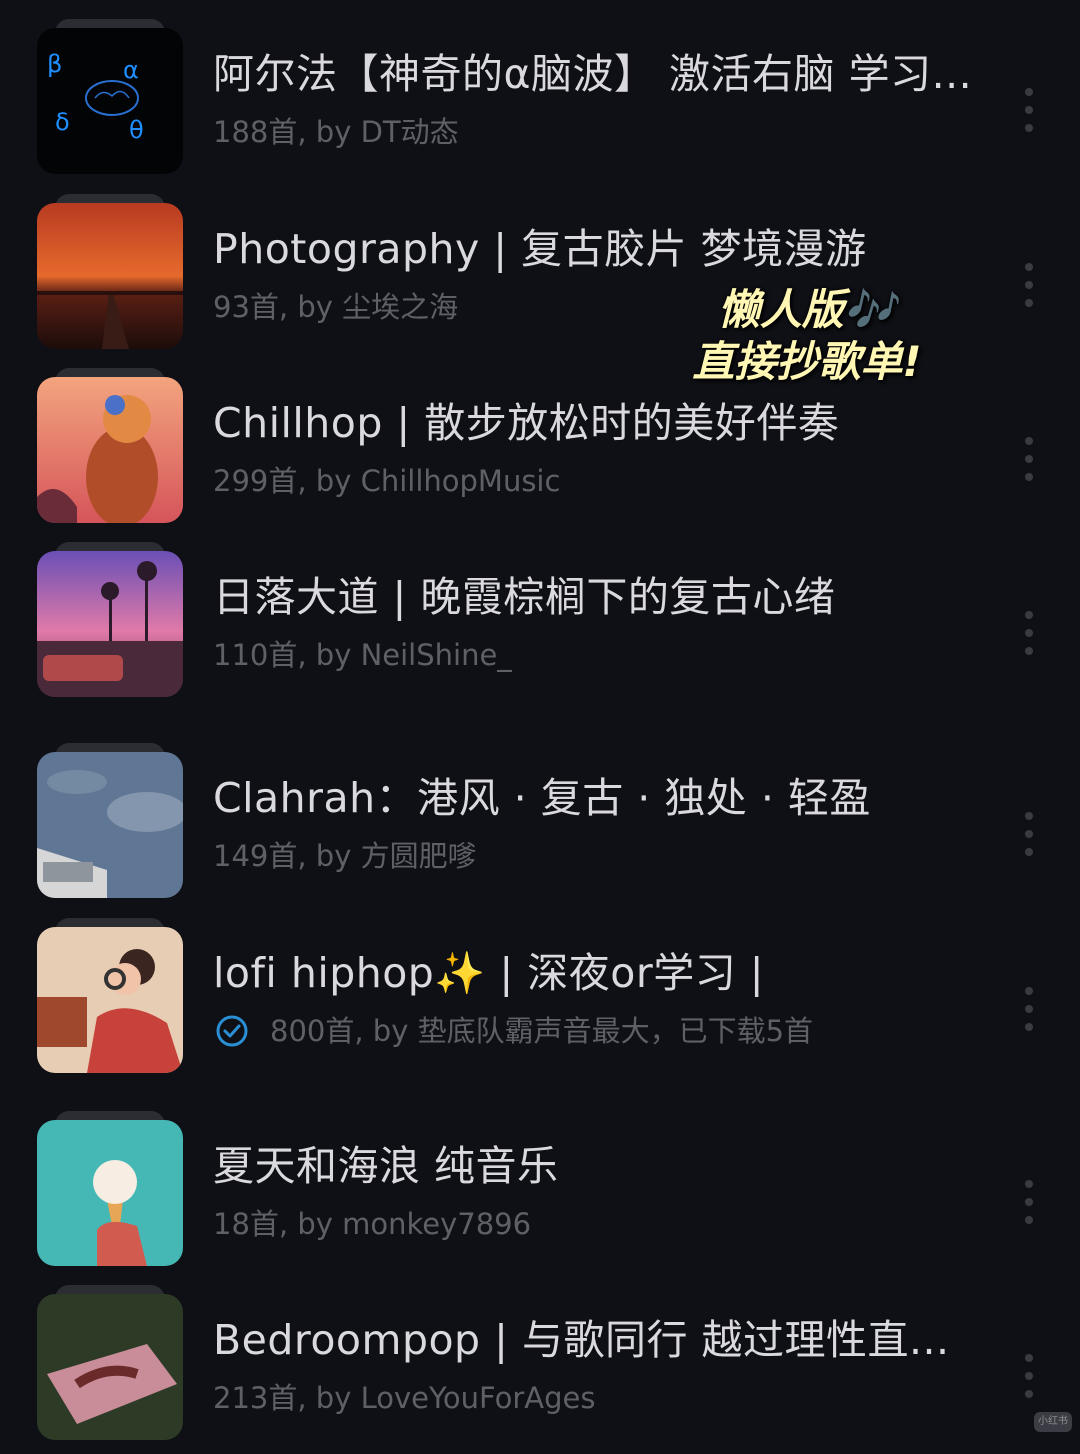 The height and width of the screenshot is (1454, 1080). Describe the element at coordinates (246, 307) in the screenshot. I see `track-count: 93首` at that location.